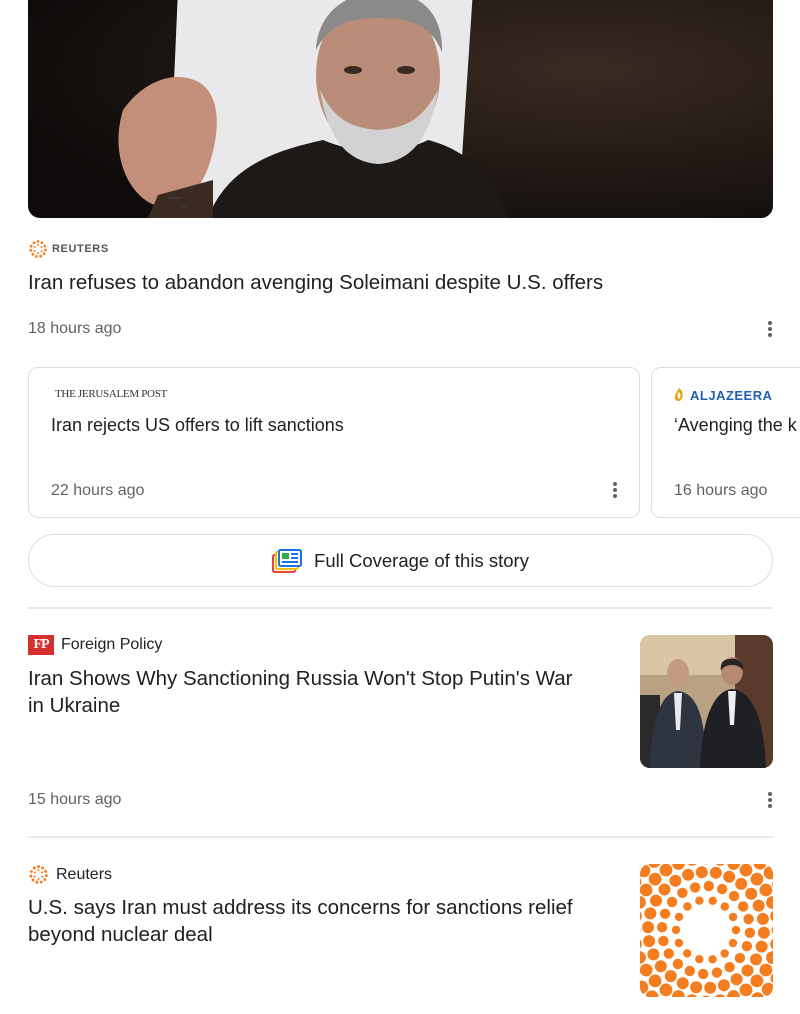 This screenshot has height=1014, width=800. I want to click on full-coverage-label: Full Coverage of this story, so click(421, 560).